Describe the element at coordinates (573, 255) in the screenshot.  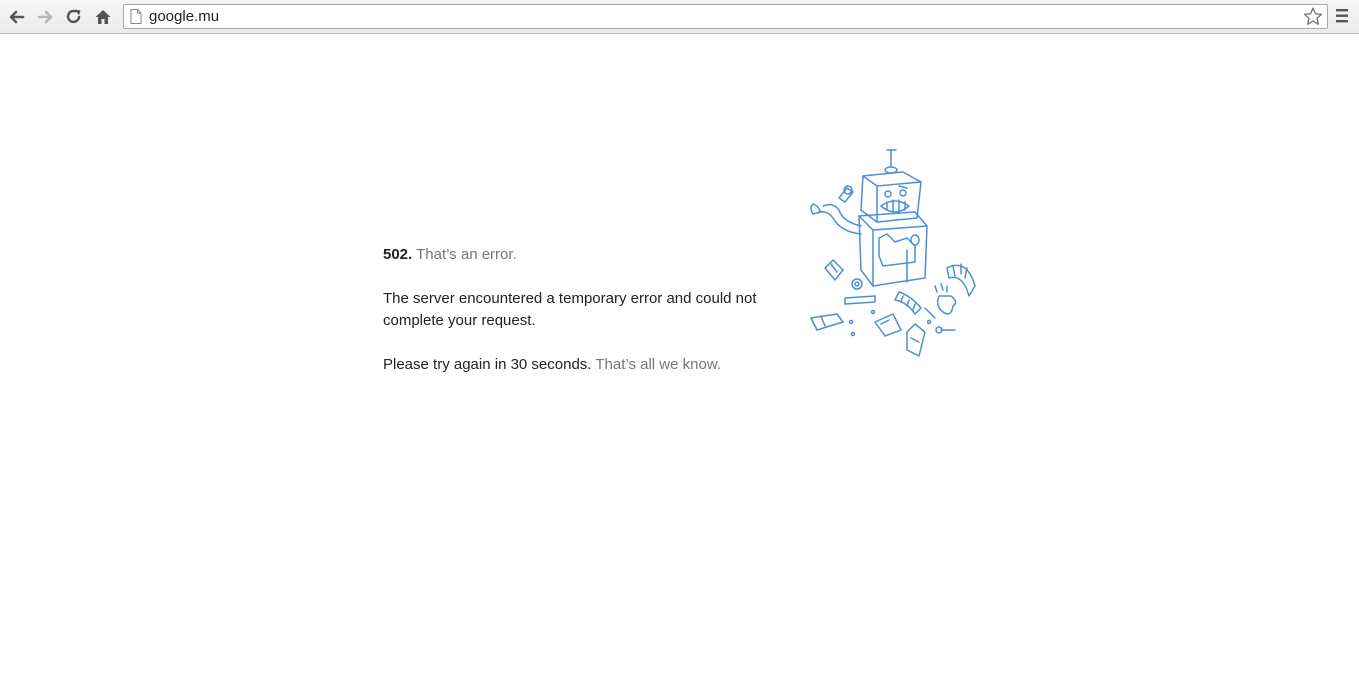
I see `error-heading: 502. That’s an error.` at that location.